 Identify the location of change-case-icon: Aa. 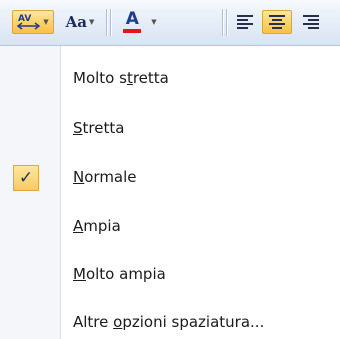
(76, 22).